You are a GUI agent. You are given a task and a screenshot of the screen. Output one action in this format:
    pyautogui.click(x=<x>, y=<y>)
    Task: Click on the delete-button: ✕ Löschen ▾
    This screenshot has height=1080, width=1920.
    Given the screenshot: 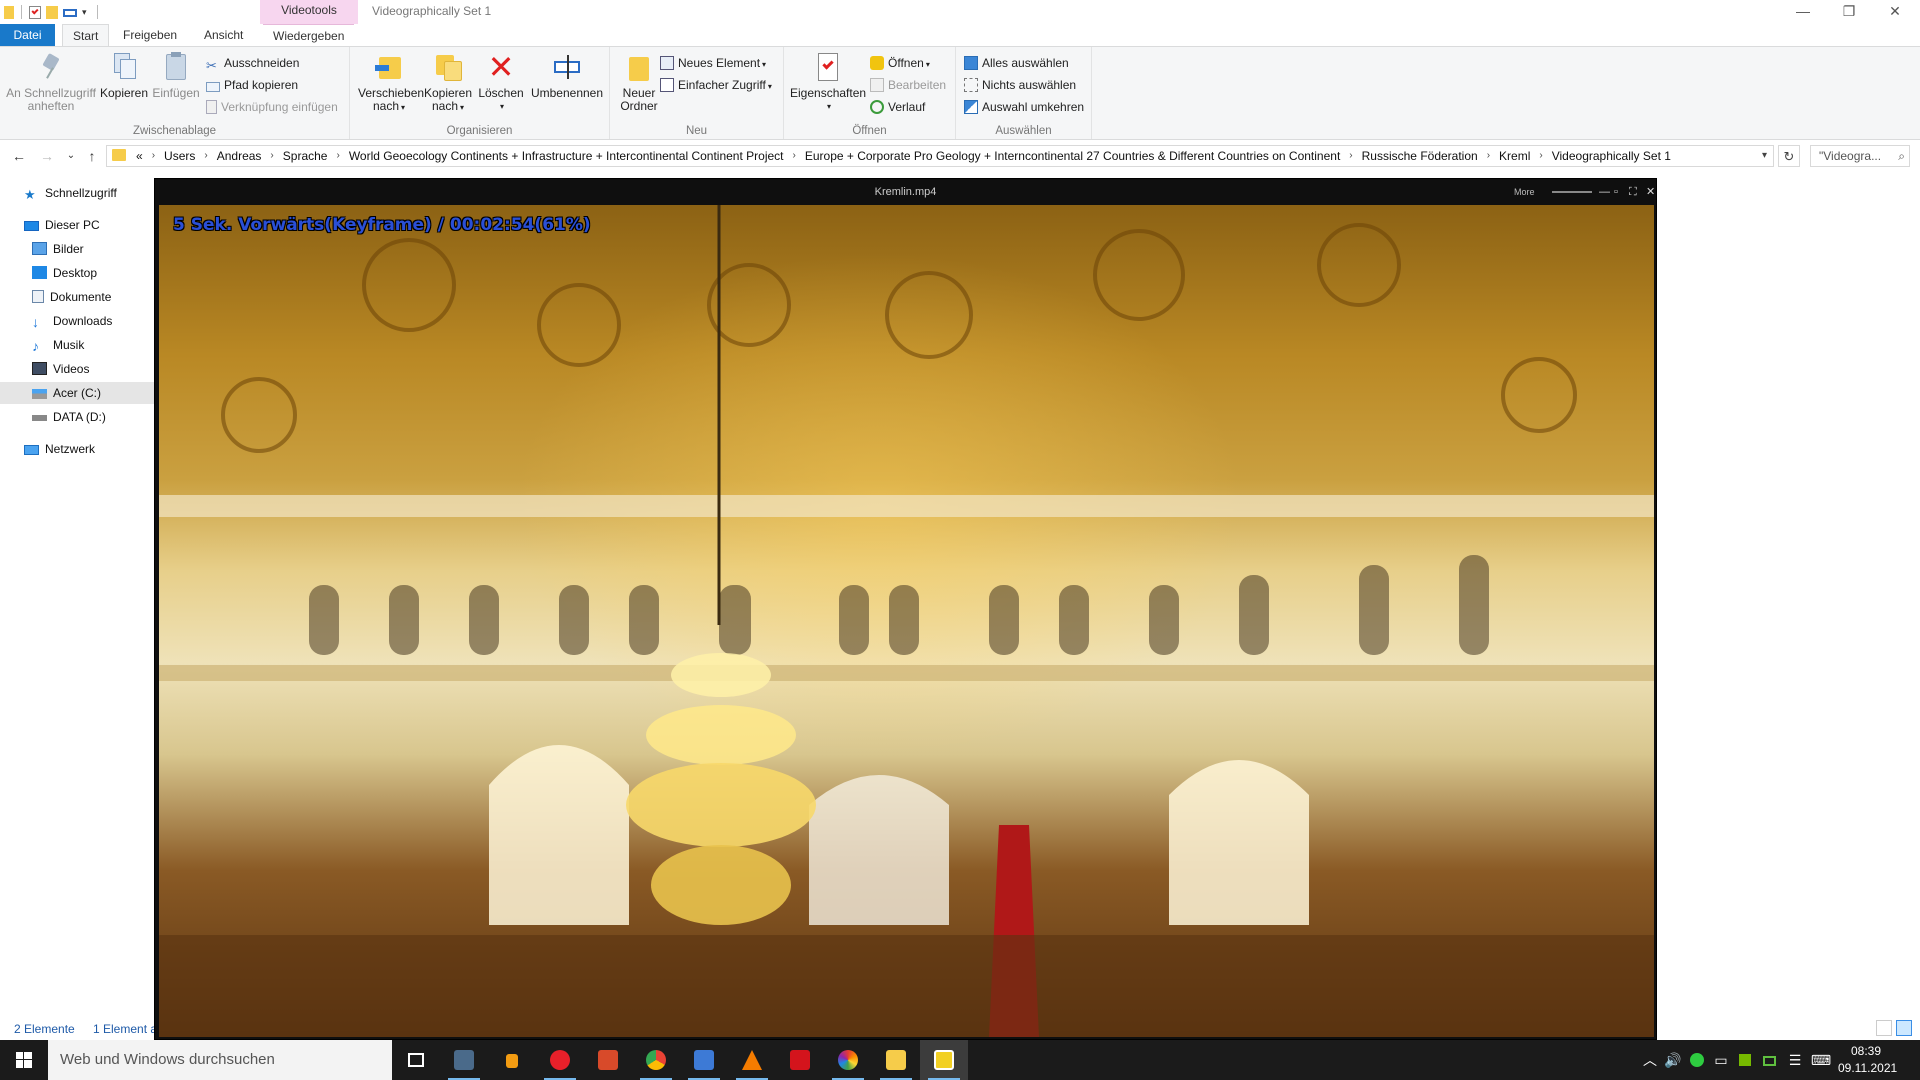 What is the action you would take?
    pyautogui.click(x=501, y=82)
    